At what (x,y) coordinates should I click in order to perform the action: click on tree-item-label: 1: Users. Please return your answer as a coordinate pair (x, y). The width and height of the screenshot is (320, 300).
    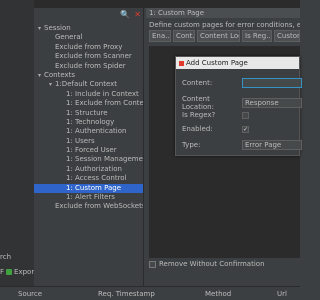
    Looking at the image, I should click on (80, 140).